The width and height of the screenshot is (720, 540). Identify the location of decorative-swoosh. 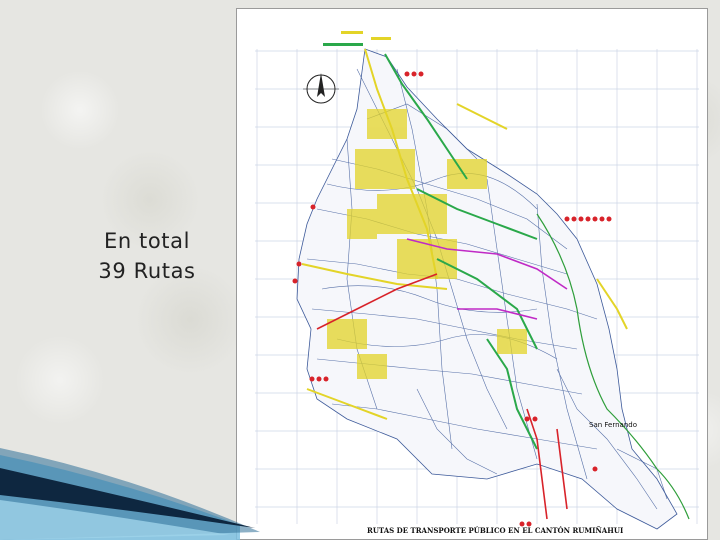
(130, 494).